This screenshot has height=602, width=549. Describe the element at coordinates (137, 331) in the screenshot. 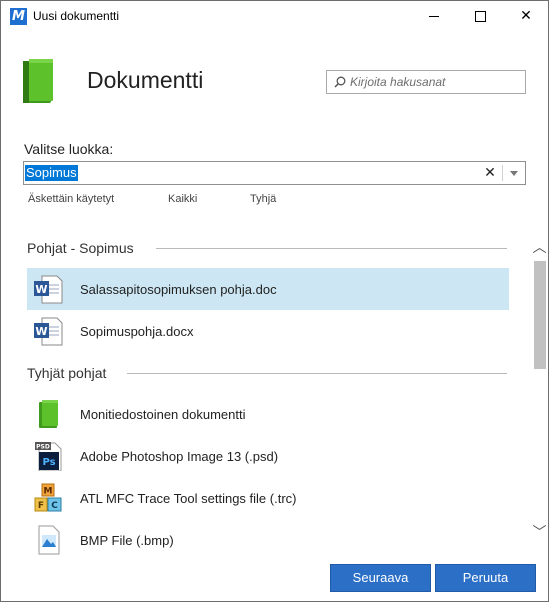

I see `item-label: Sopimuspohja.docx` at that location.